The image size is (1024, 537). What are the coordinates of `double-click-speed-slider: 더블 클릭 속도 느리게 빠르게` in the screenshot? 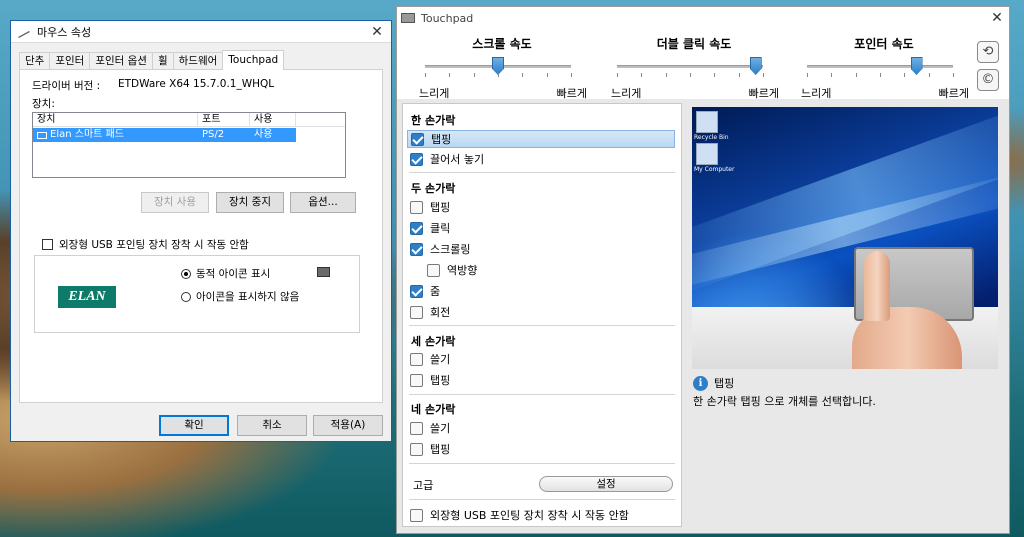 It's located at (694, 67).